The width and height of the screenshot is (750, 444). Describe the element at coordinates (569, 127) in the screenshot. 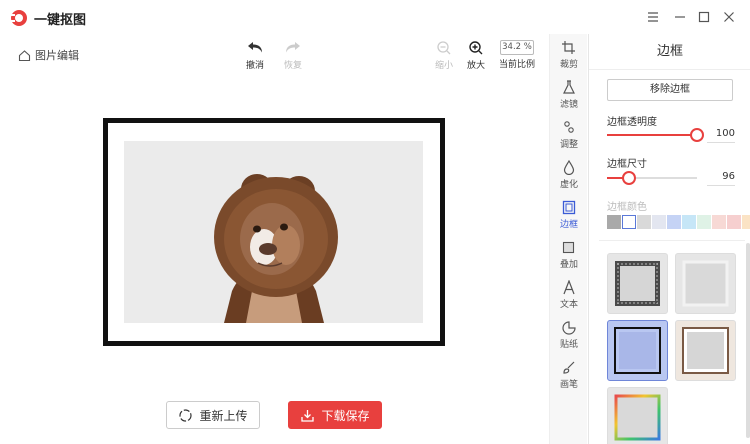

I see `adjust-icon` at that location.